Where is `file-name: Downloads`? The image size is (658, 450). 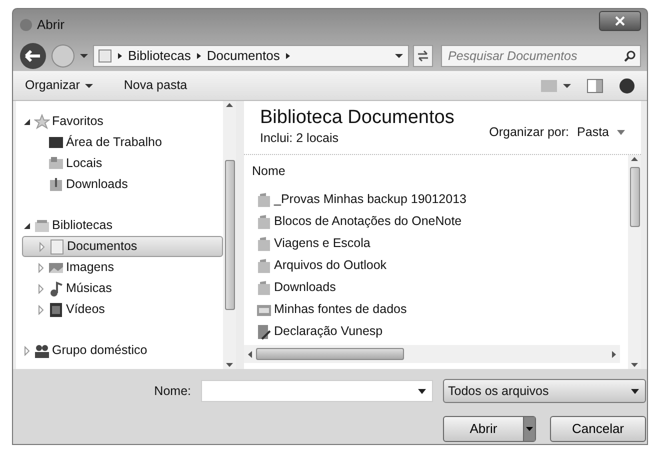 file-name: Downloads is located at coordinates (305, 288).